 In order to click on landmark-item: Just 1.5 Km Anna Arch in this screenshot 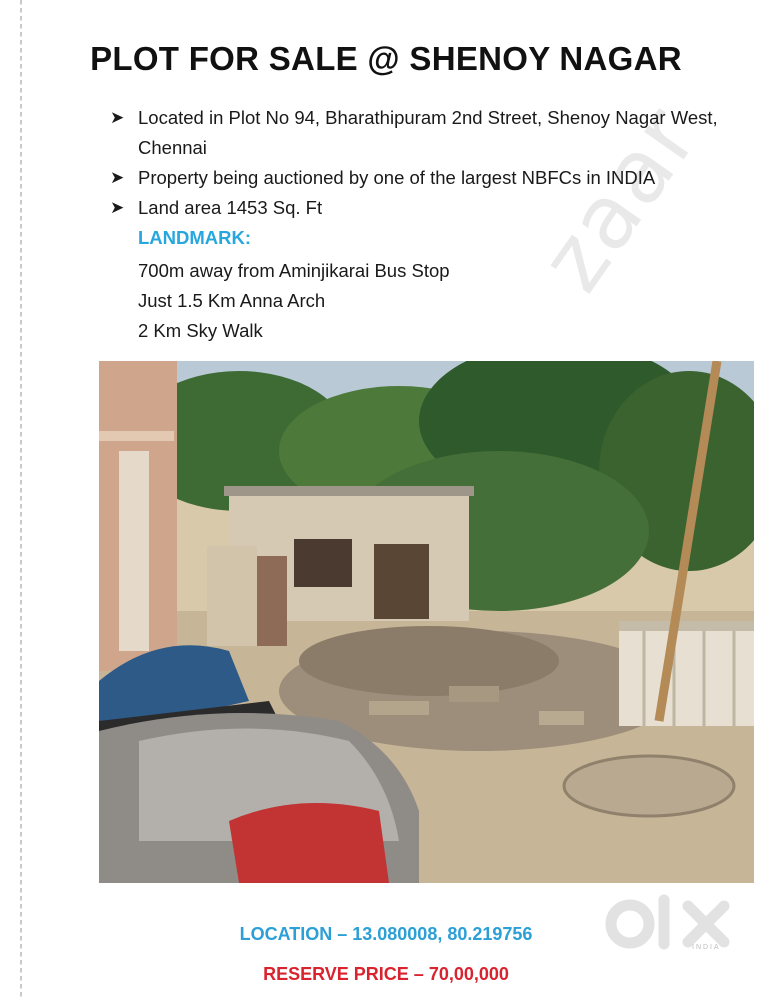, I will do `click(232, 300)`.